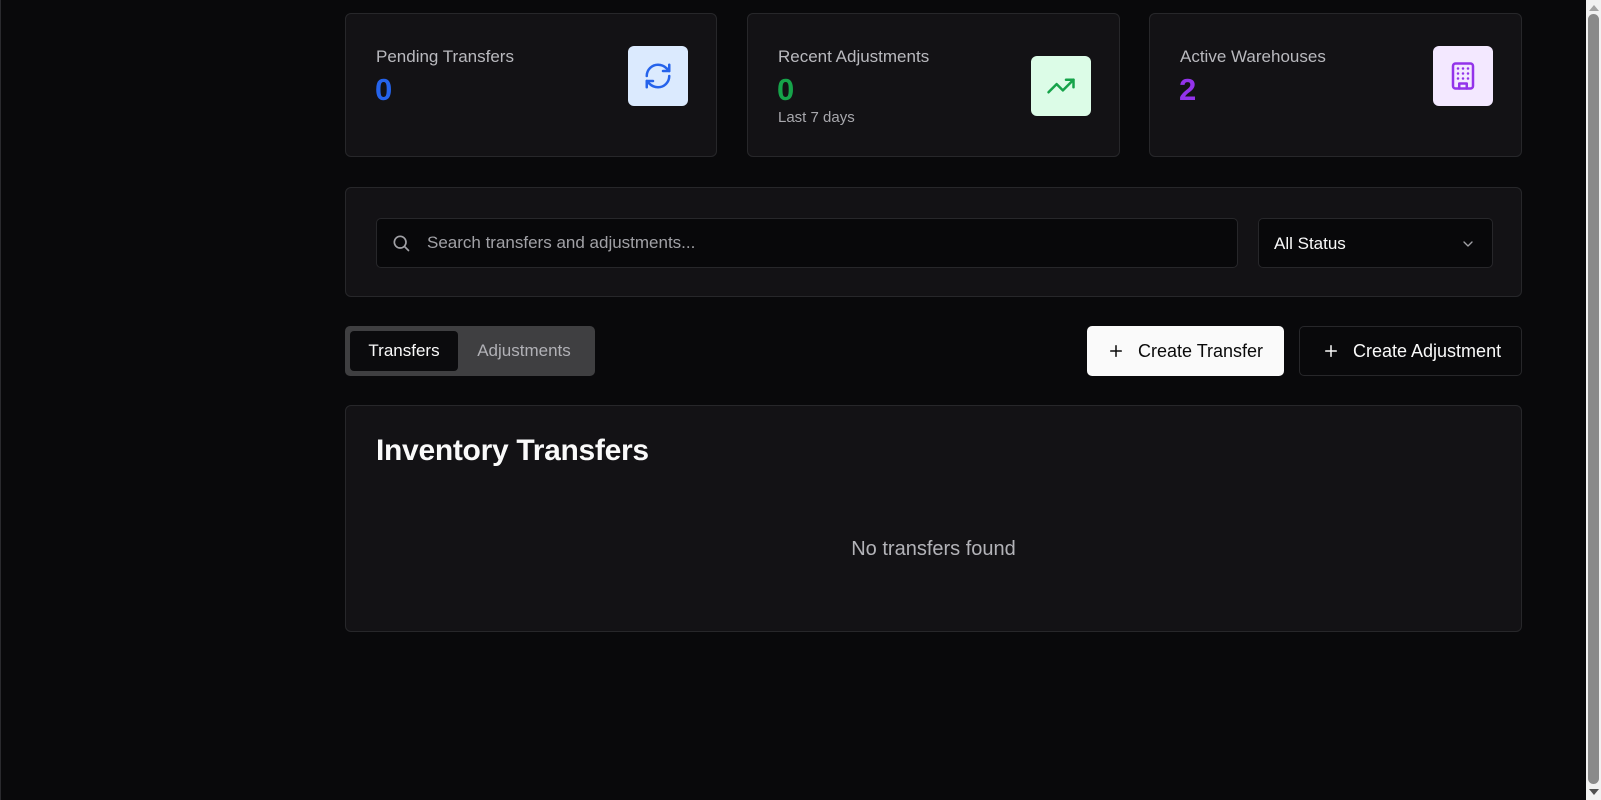 The height and width of the screenshot is (800, 1601). What do you see at coordinates (1594, 8) in the screenshot?
I see `scroll-up-arrow-icon` at bounding box center [1594, 8].